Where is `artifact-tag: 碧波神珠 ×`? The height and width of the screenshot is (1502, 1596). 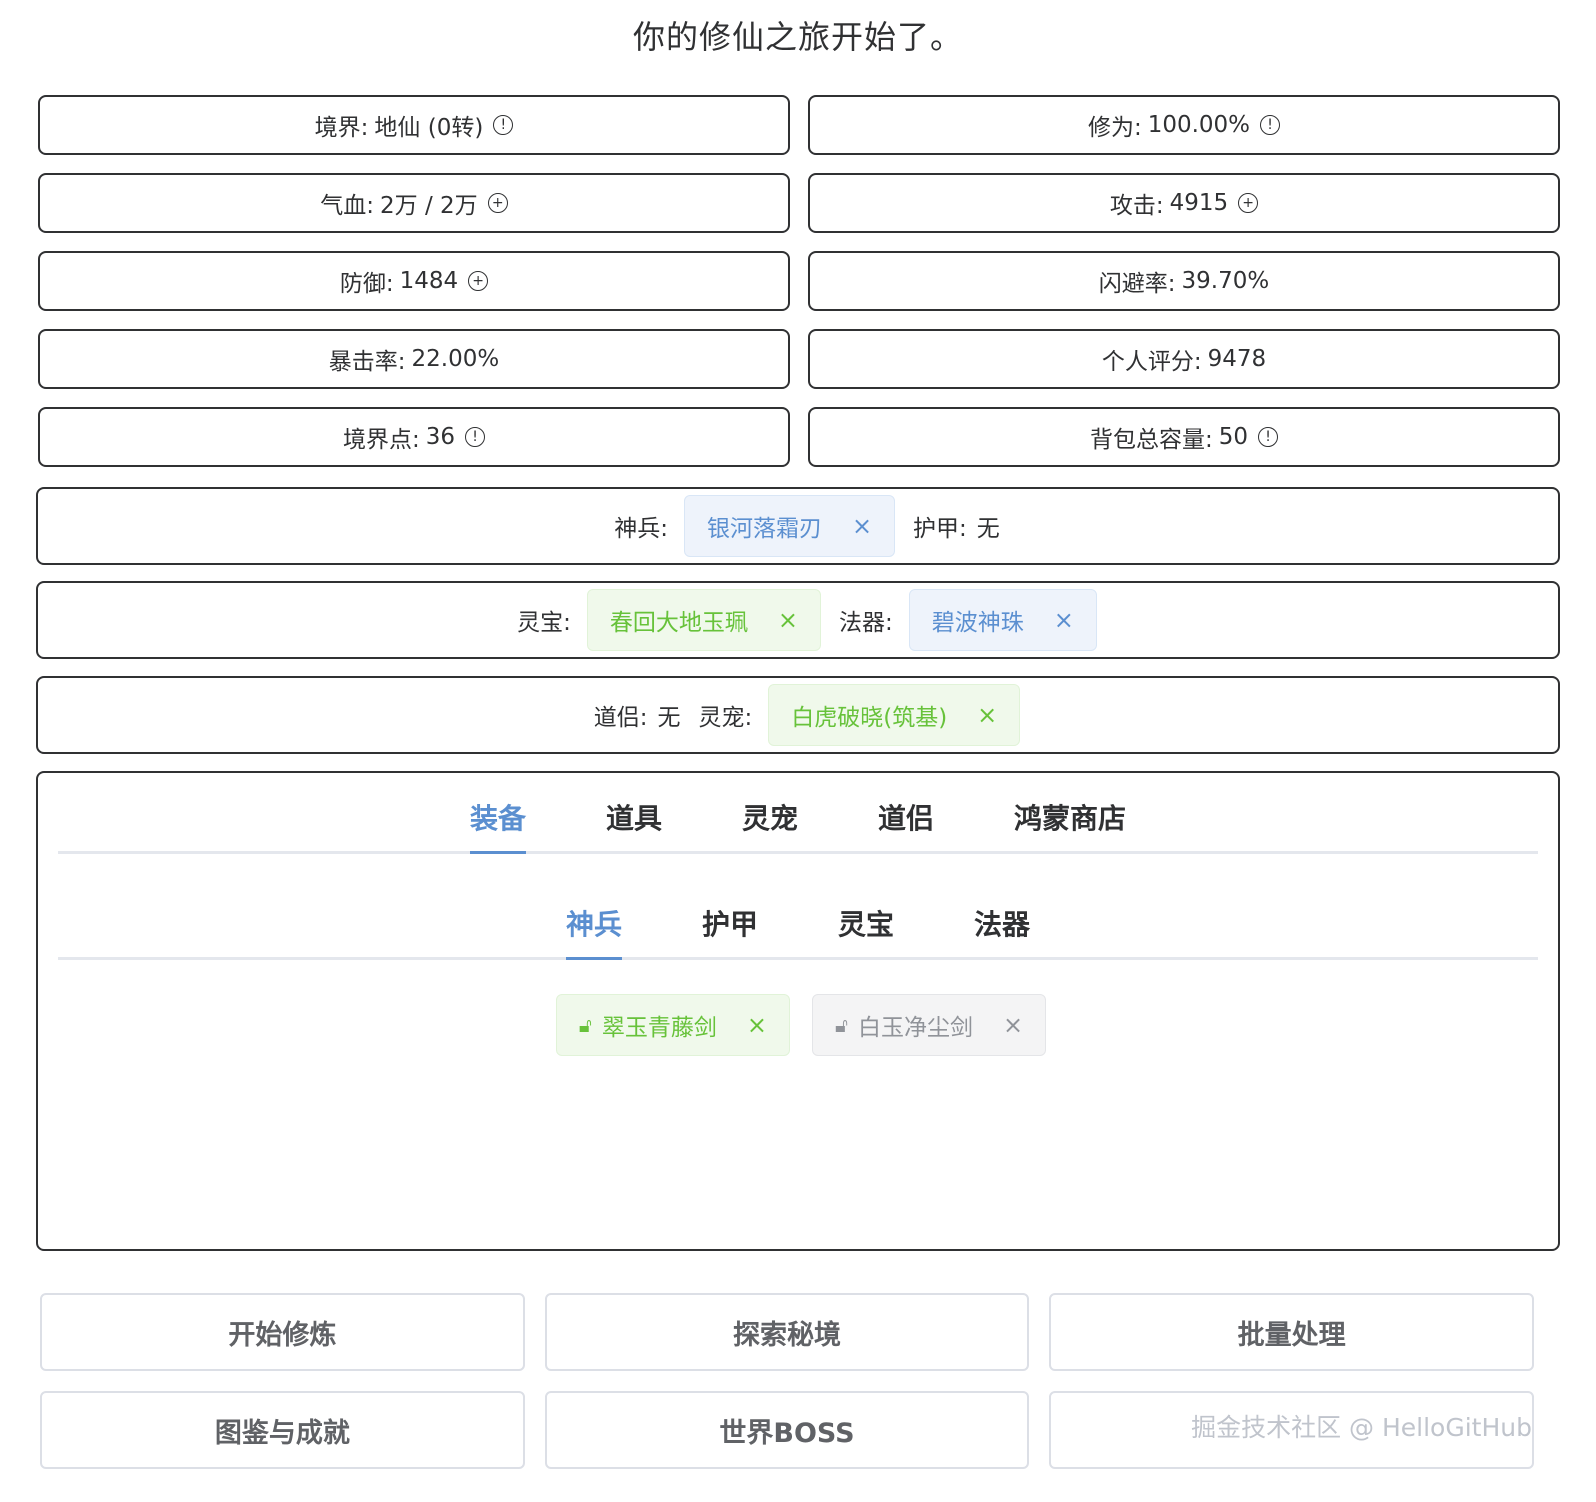
artifact-tag: 碧波神珠 × is located at coordinates (1002, 620).